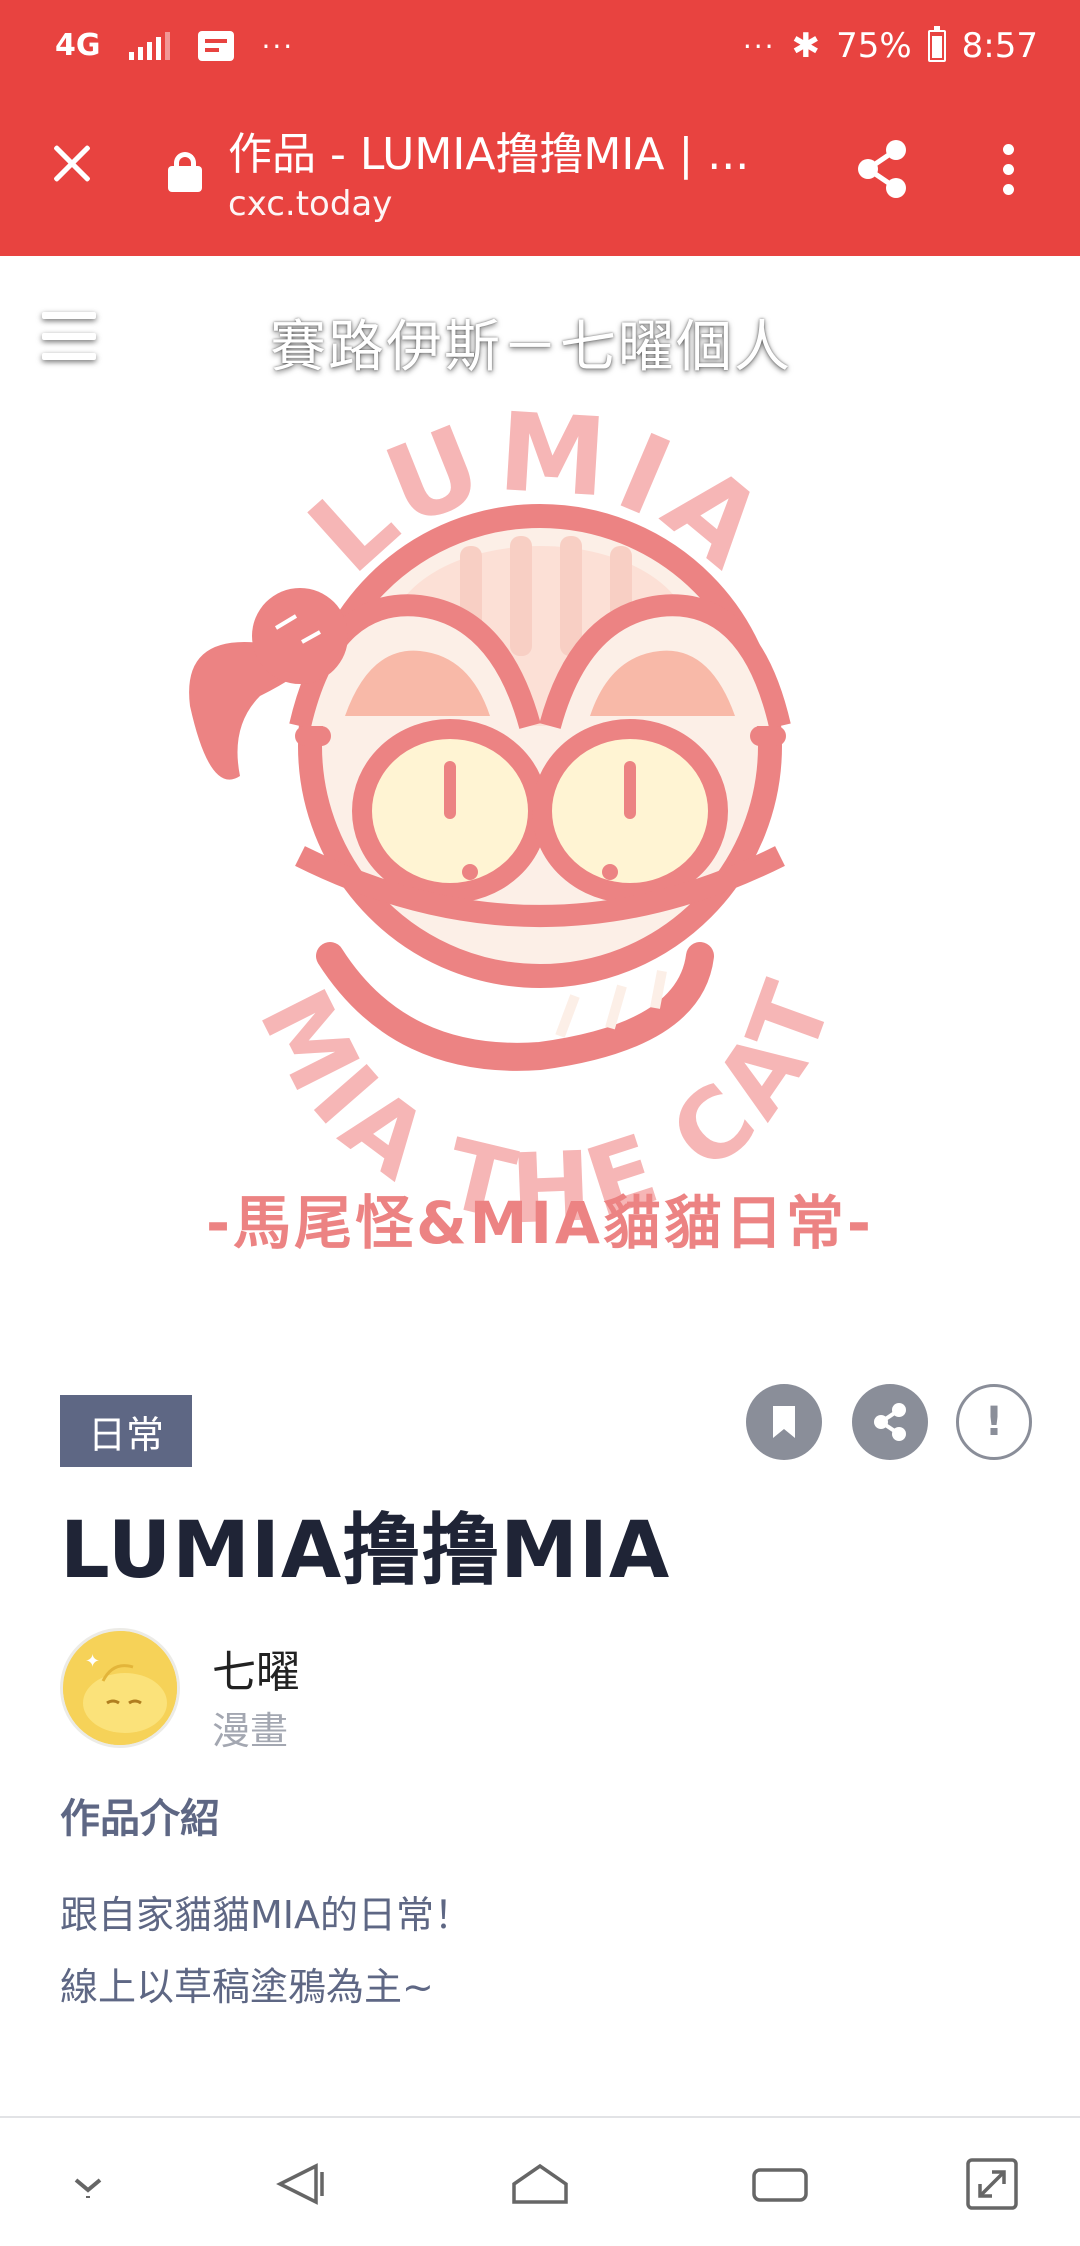 Image resolution: width=1080 pixels, height=2246 pixels. I want to click on recents-icon, so click(780, 2184).